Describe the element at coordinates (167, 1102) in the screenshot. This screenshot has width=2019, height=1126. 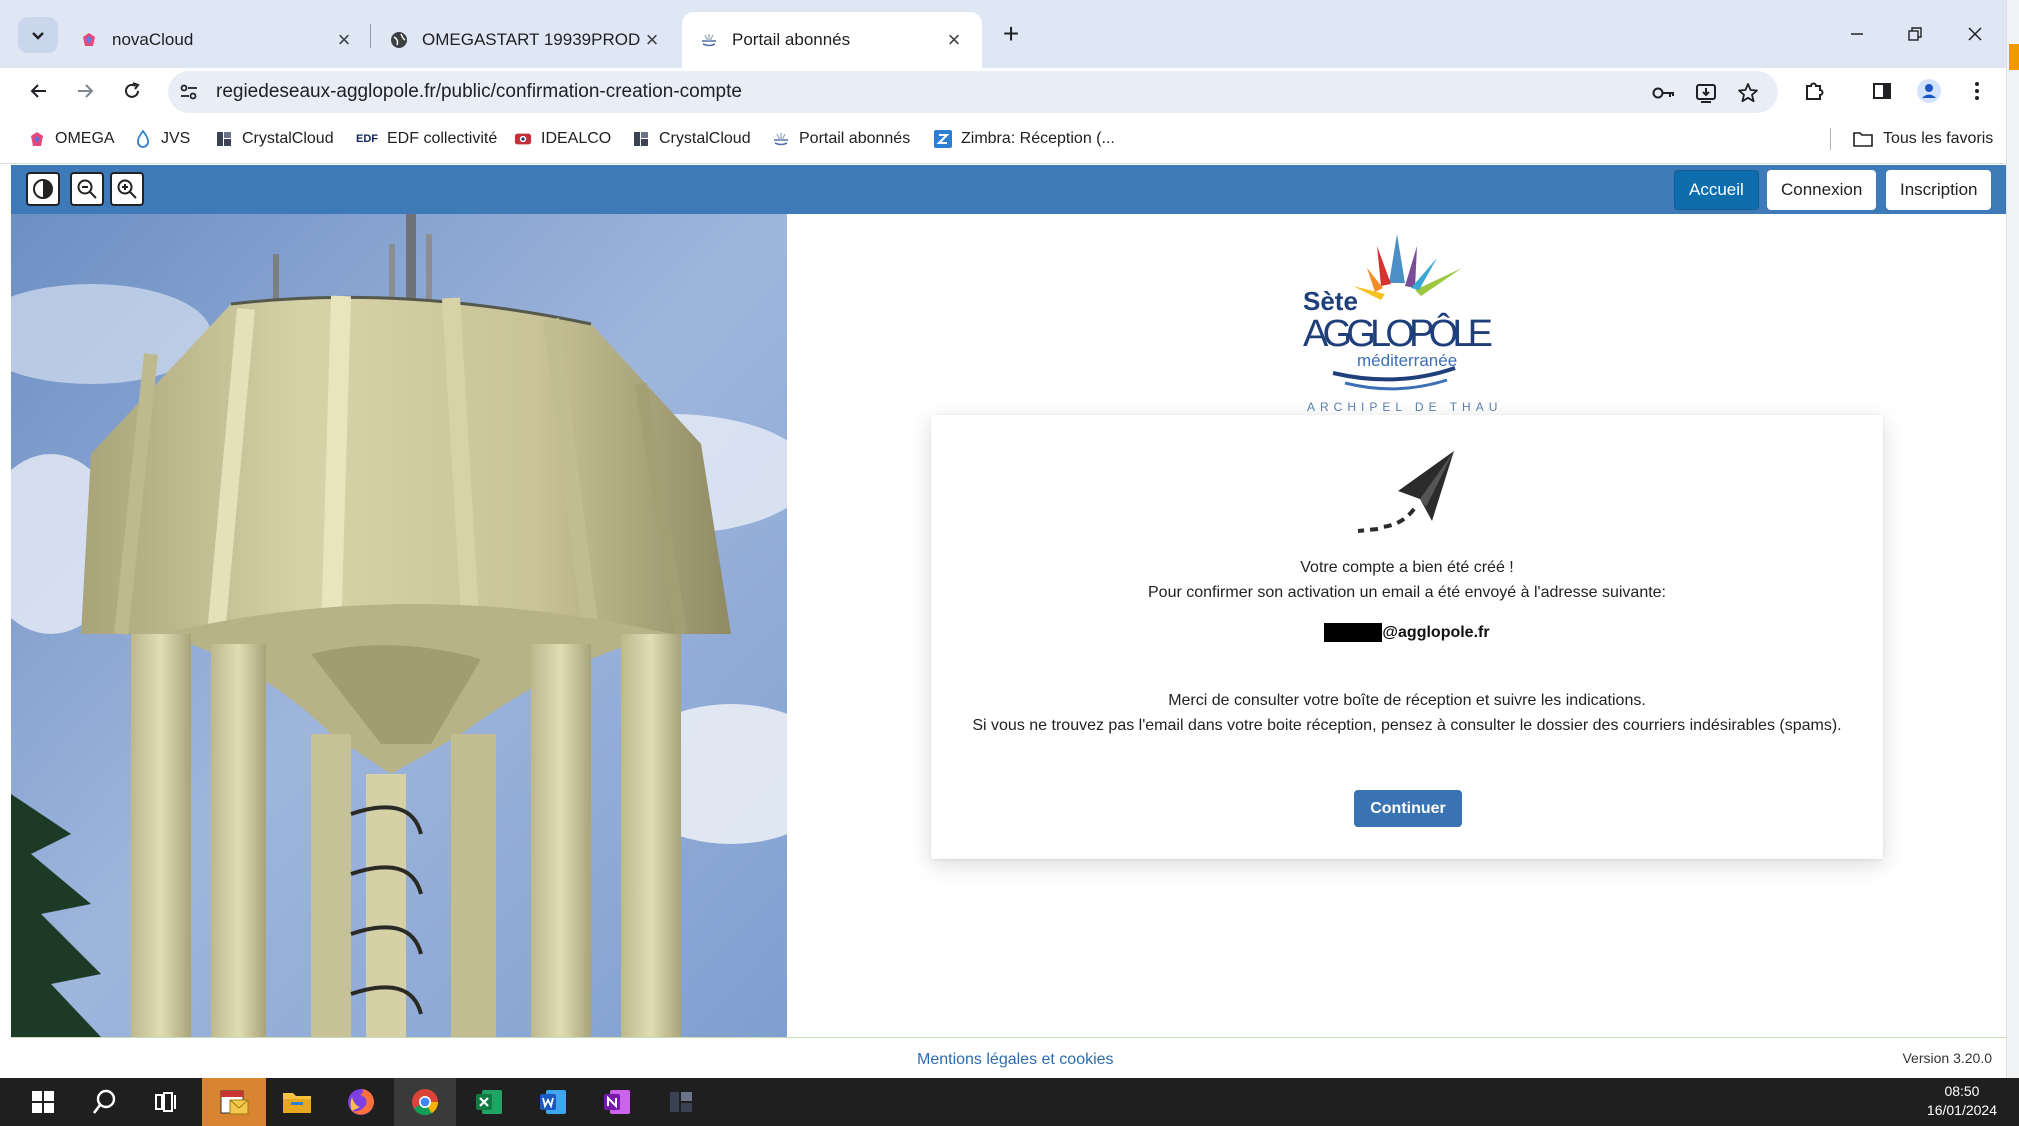
I see `task-view-button` at that location.